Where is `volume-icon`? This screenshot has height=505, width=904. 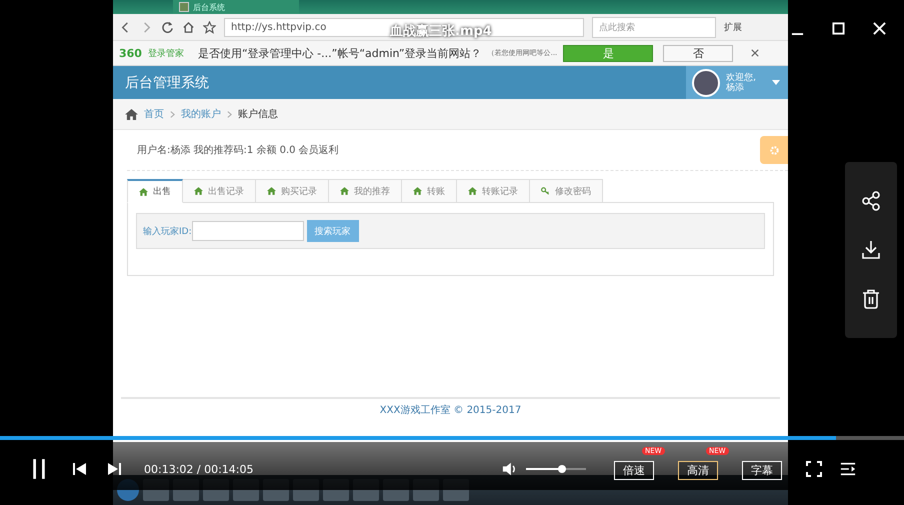
volume-icon is located at coordinates (510, 469).